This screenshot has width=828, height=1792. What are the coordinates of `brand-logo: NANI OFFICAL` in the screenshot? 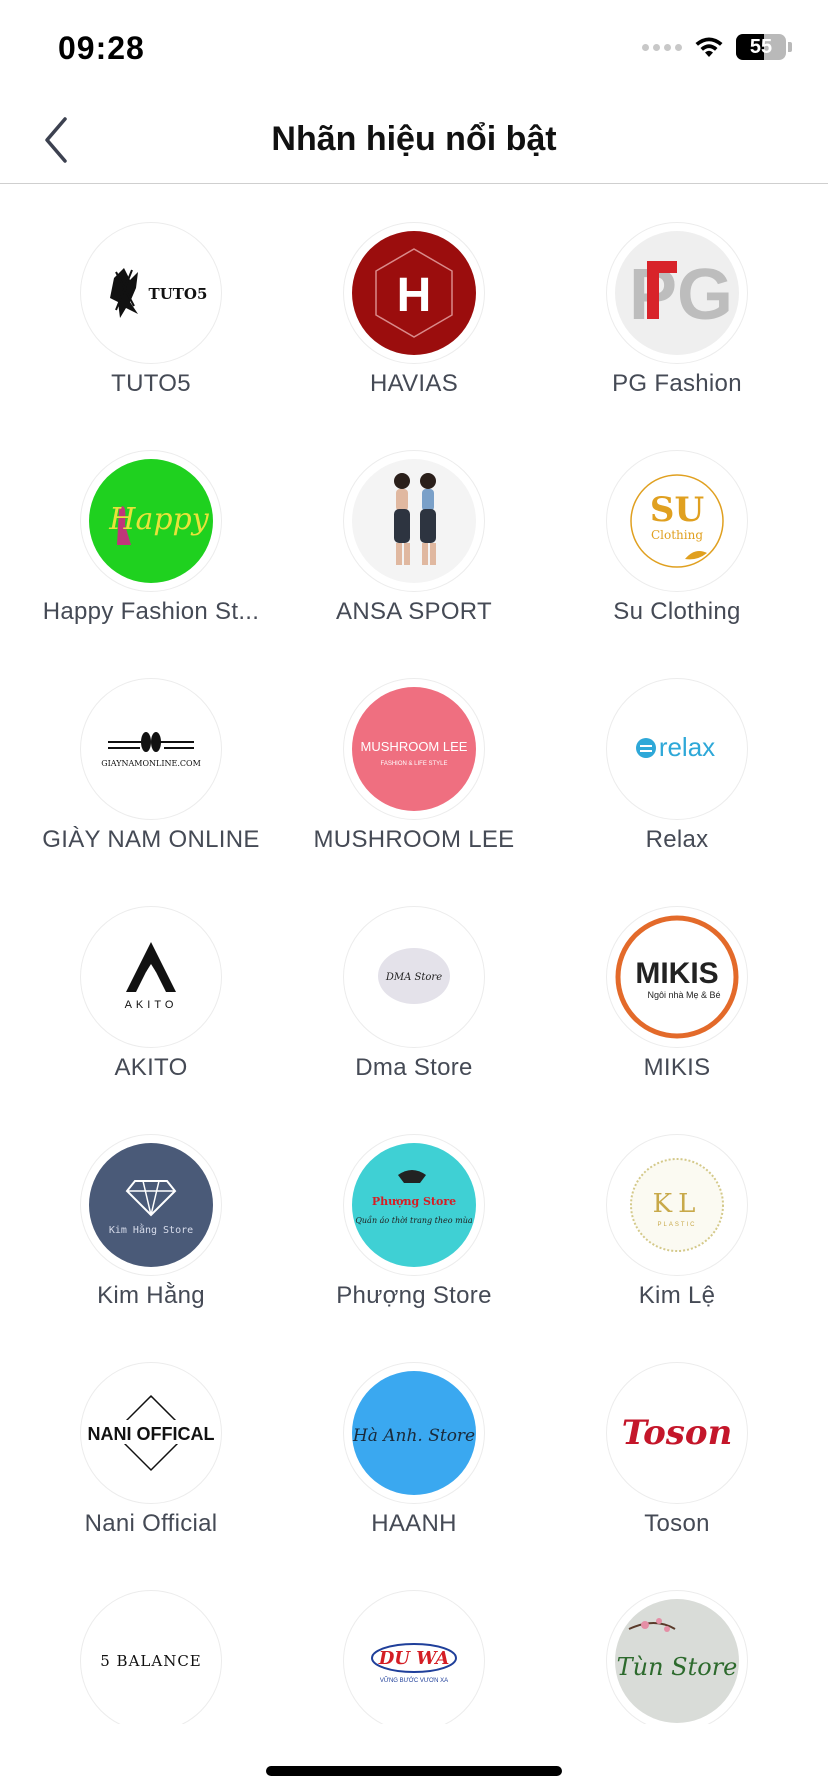 It's located at (151, 1433).